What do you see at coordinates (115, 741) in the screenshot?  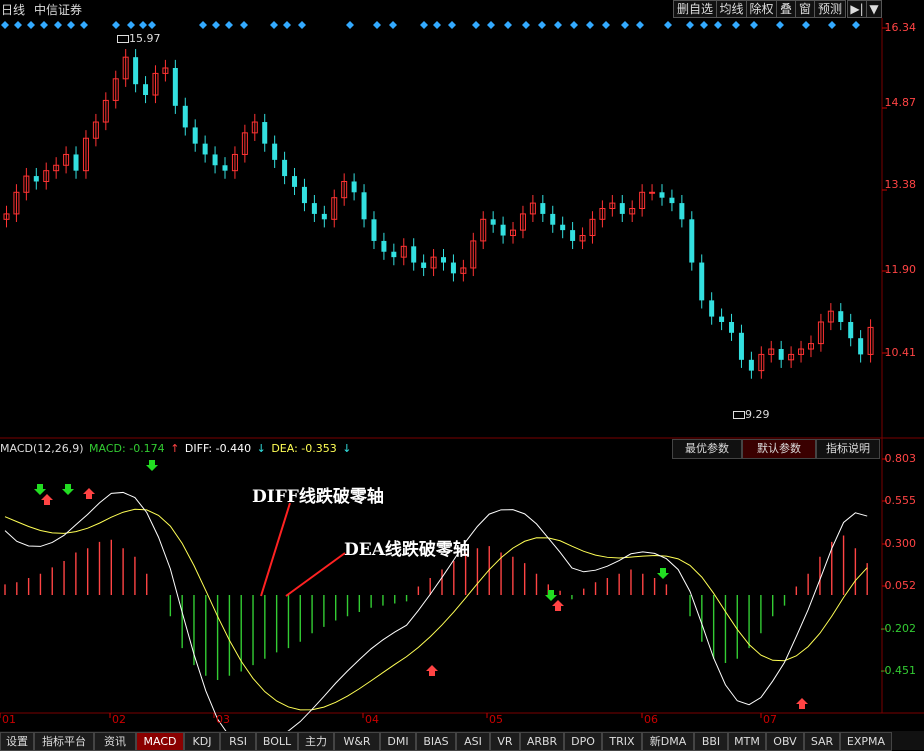 I see `tab-news: 资讯` at bounding box center [115, 741].